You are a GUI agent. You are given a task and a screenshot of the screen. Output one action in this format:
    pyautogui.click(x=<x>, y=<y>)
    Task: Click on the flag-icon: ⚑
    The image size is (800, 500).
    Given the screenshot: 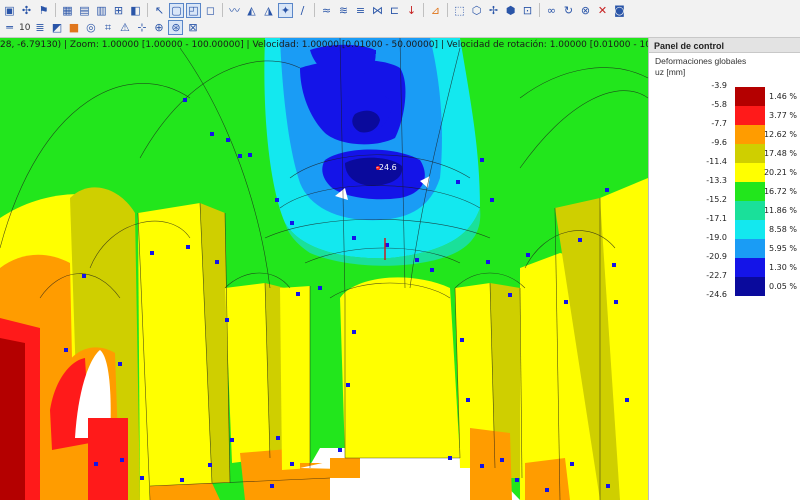 What is the action you would take?
    pyautogui.click(x=43, y=10)
    